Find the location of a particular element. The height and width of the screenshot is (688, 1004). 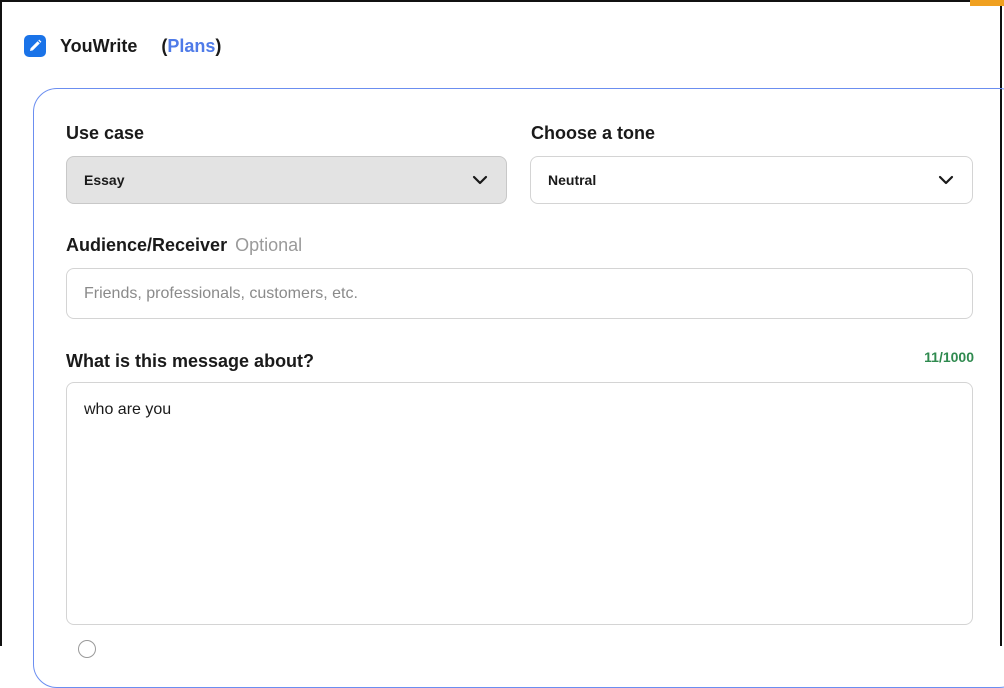

message-label: What is this message about? is located at coordinates (190, 361).